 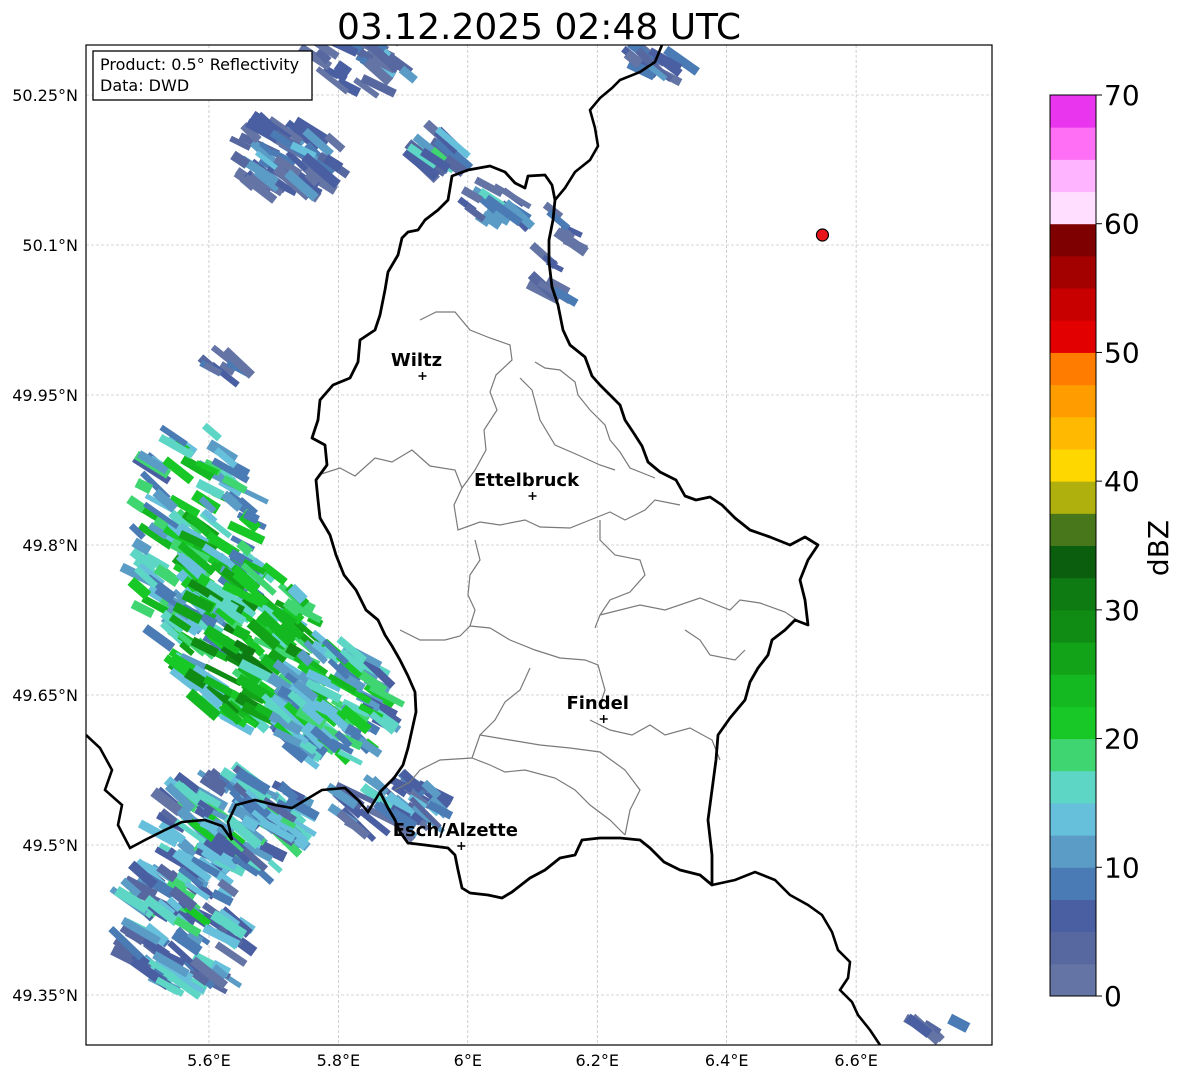 I want to click on lat-tick-label: 49.65°N, so click(x=45, y=695).